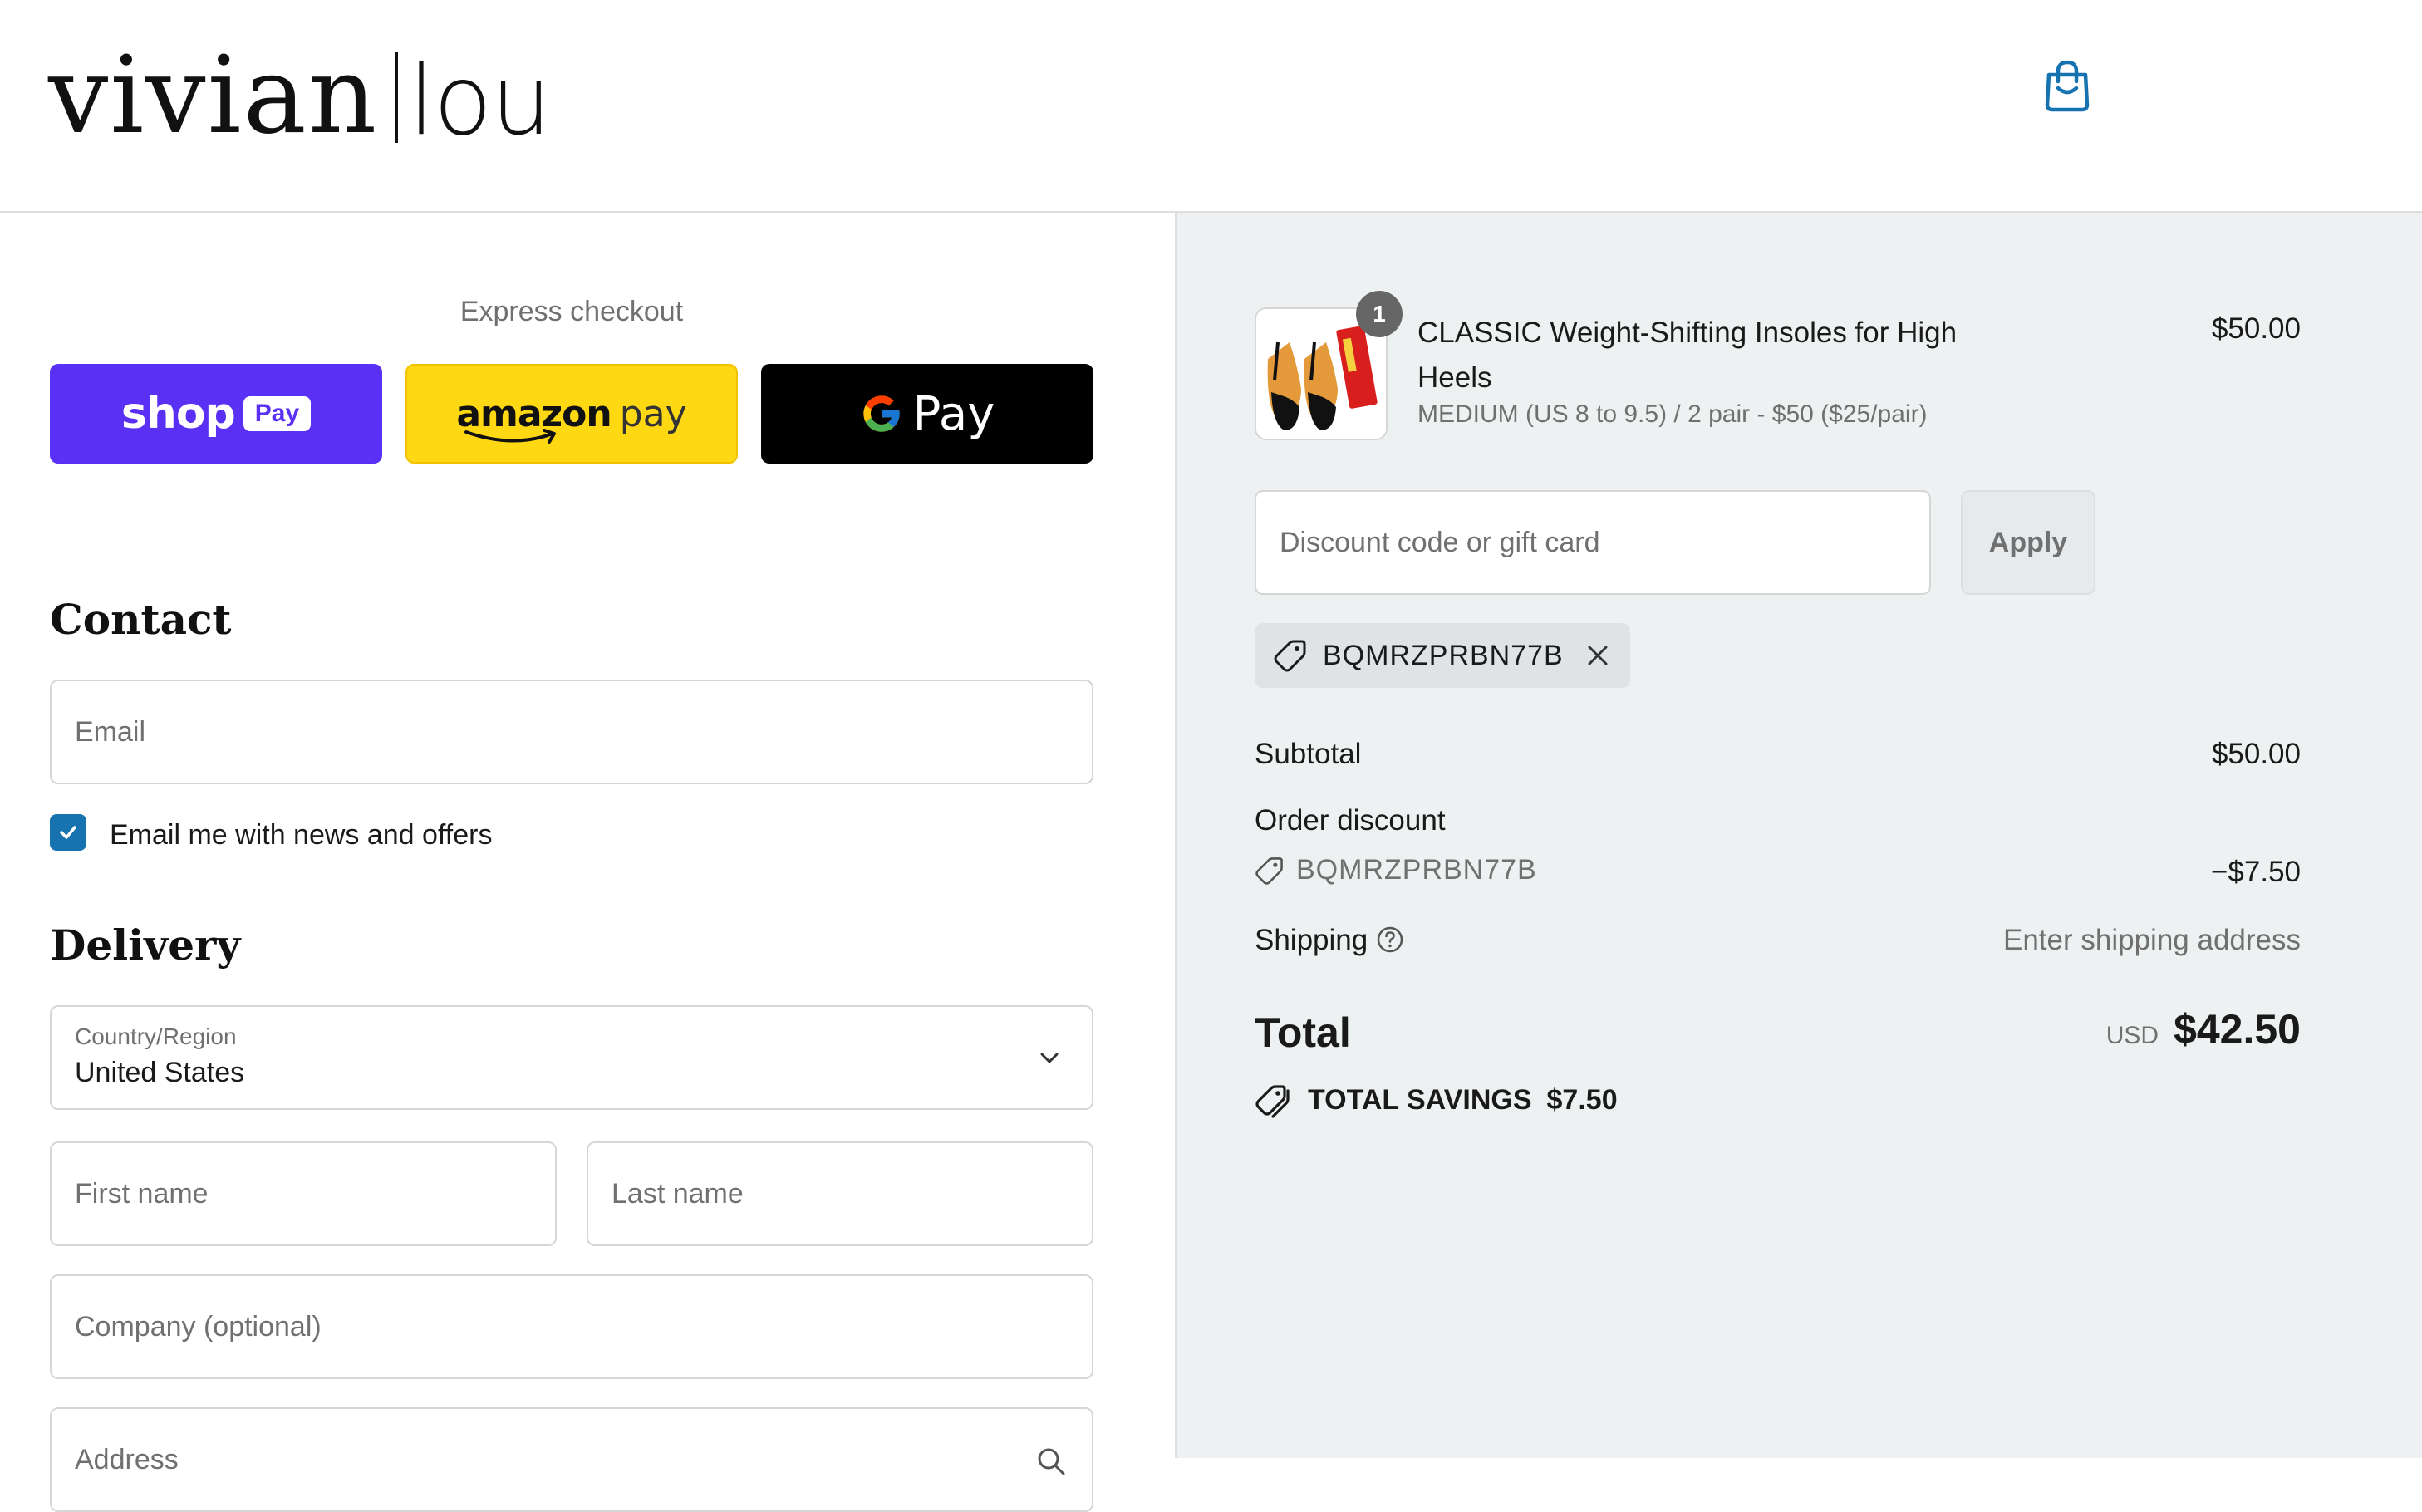 This screenshot has width=2422, height=1512. Describe the element at coordinates (2255, 872) in the screenshot. I see `order-discount-value: −$7.50` at that location.